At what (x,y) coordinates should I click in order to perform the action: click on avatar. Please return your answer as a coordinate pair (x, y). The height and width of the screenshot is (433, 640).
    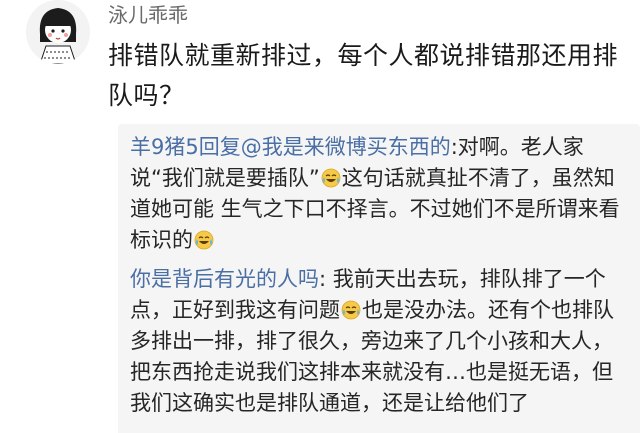
    Looking at the image, I should click on (58, 32).